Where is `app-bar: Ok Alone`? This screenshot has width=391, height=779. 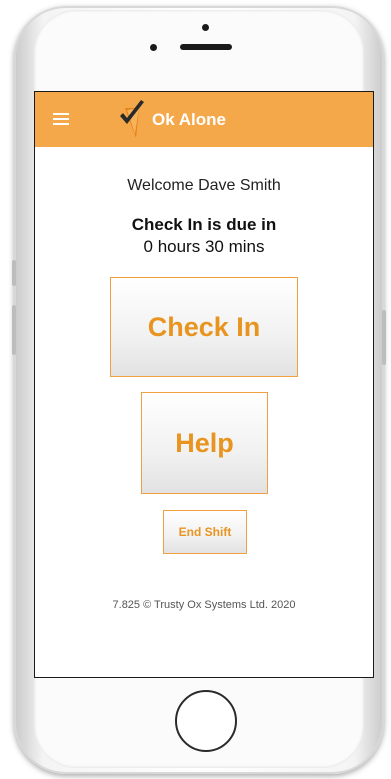 app-bar: Ok Alone is located at coordinates (204, 119).